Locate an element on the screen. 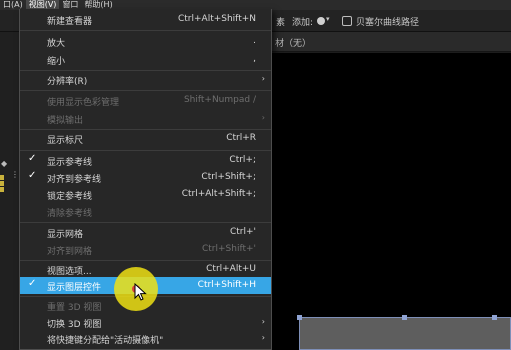 The width and height of the screenshot is (511, 350). menu-item-label: 显示参考线 is located at coordinates (70, 163).